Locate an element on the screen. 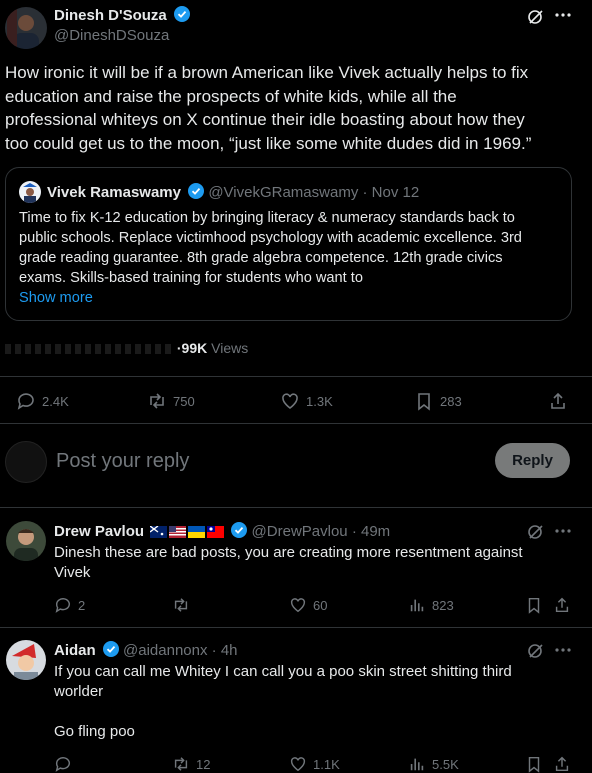  views-count: ·99K is located at coordinates (192, 348).